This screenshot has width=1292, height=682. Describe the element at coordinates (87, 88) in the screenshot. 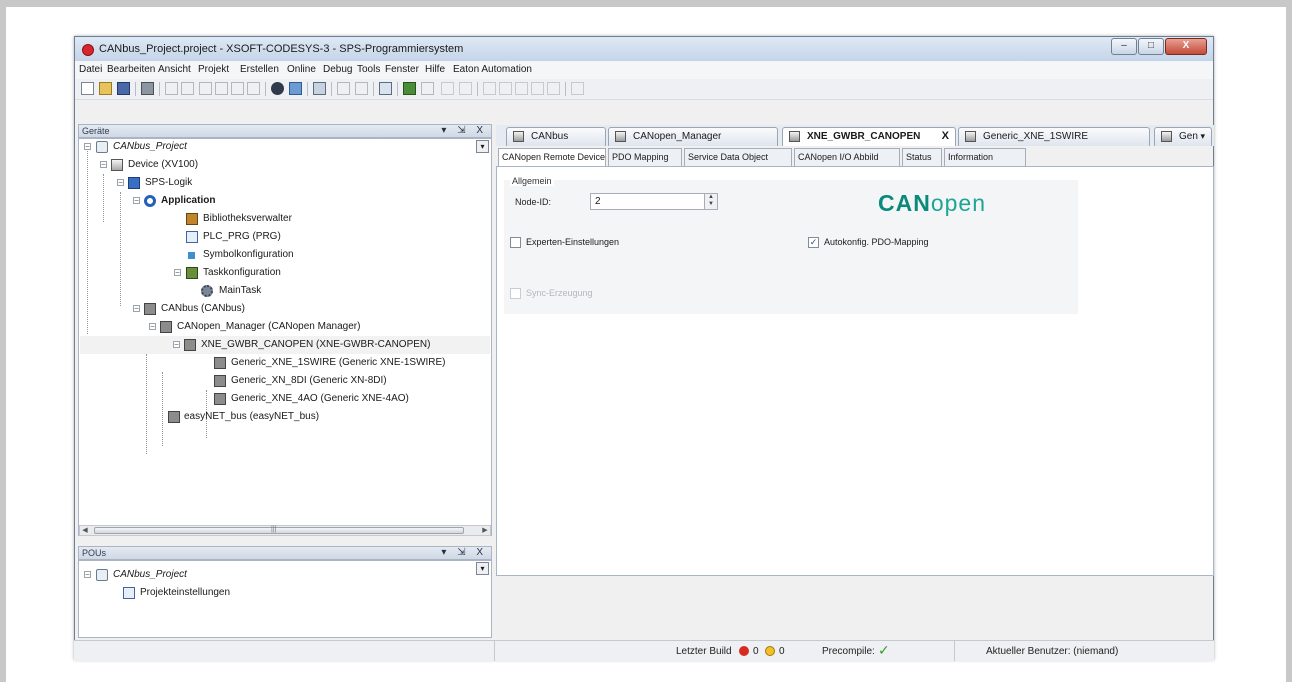

I see `new-file-icon` at that location.